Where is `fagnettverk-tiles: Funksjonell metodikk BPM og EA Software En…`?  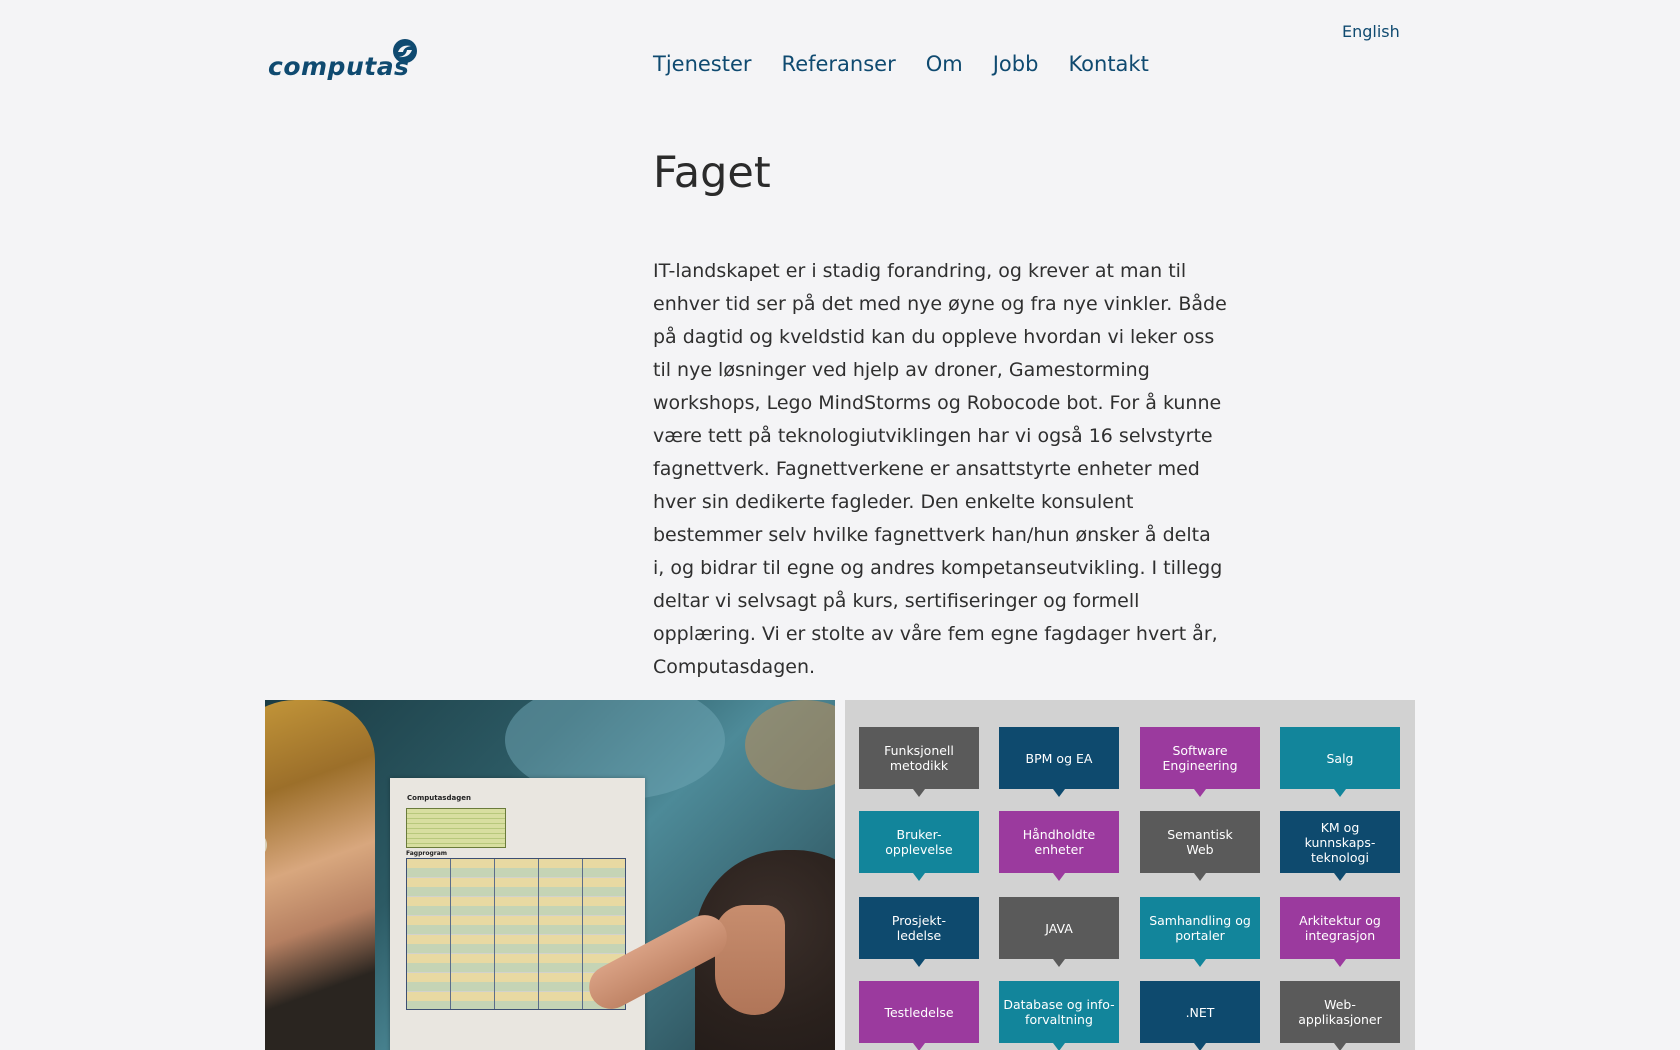 fagnettverk-tiles: Funksjonell metodikk BPM og EA Software En… is located at coordinates (1130, 875).